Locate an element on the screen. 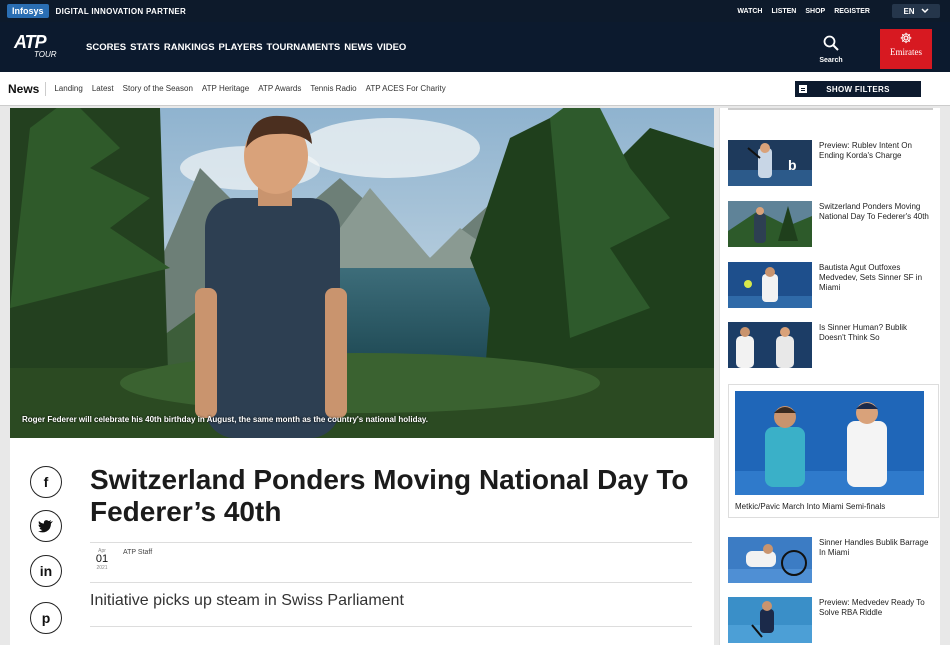 This screenshot has width=950, height=645. watch-link: WATCH is located at coordinates (749, 11).